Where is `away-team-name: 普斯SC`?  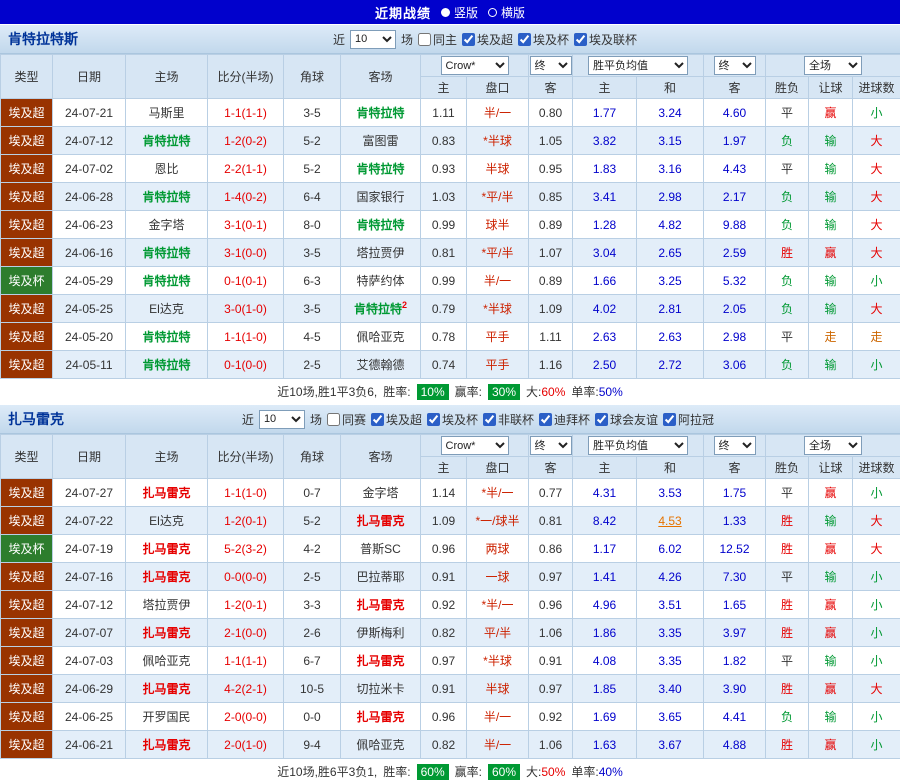 away-team-name: 普斯SC is located at coordinates (380, 549).